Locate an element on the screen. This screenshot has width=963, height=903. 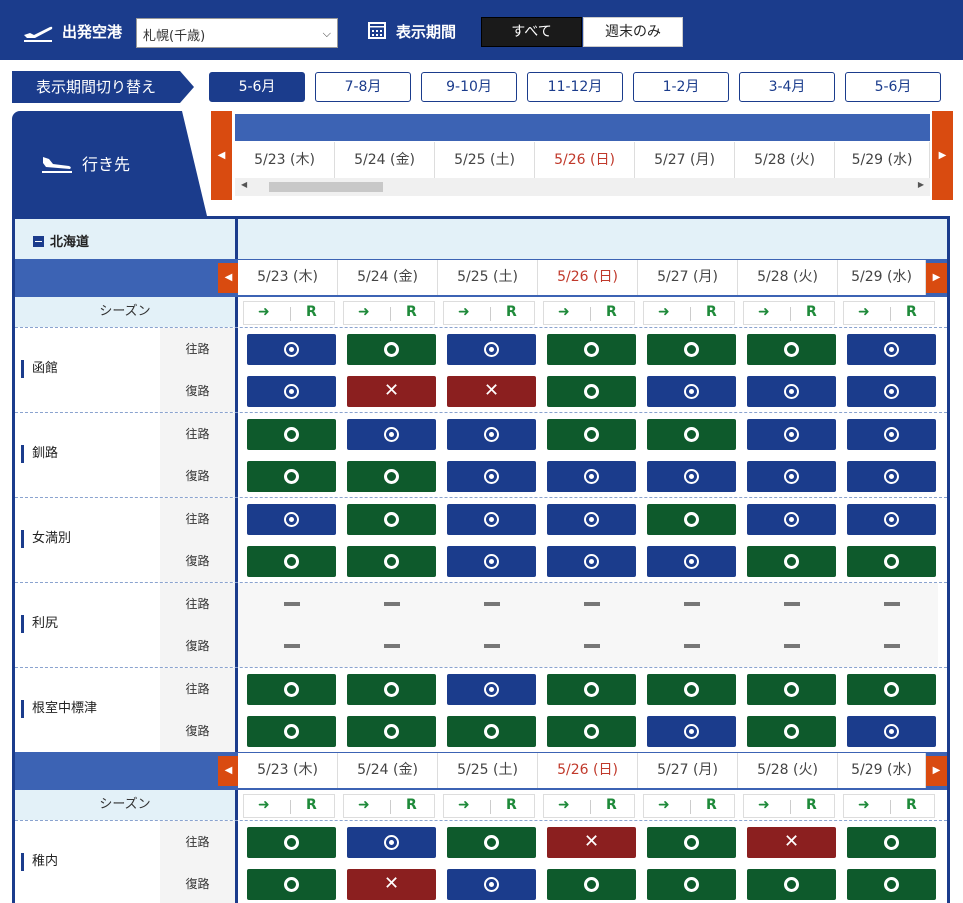
scrollbar-left-icon: ◀ is located at coordinates (244, 184).